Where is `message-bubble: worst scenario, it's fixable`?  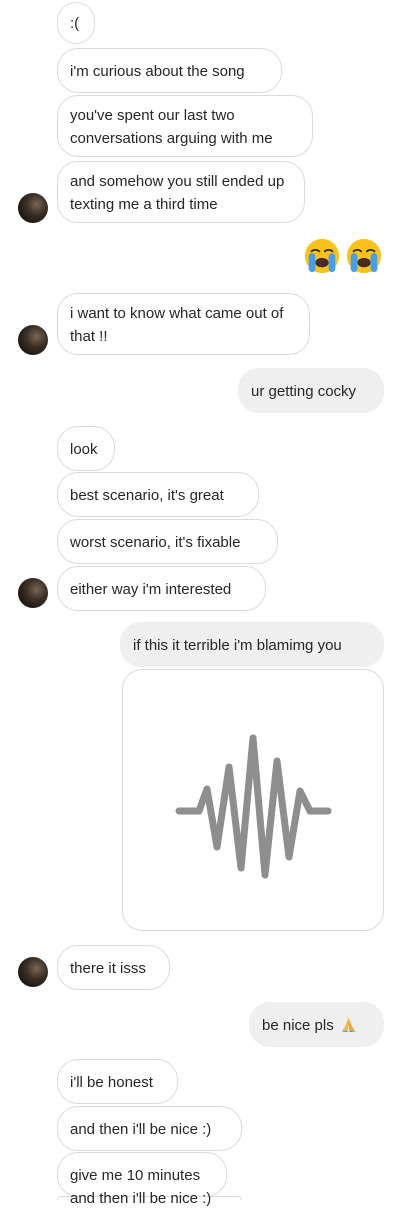
message-bubble: worst scenario, it's fixable is located at coordinates (167, 541).